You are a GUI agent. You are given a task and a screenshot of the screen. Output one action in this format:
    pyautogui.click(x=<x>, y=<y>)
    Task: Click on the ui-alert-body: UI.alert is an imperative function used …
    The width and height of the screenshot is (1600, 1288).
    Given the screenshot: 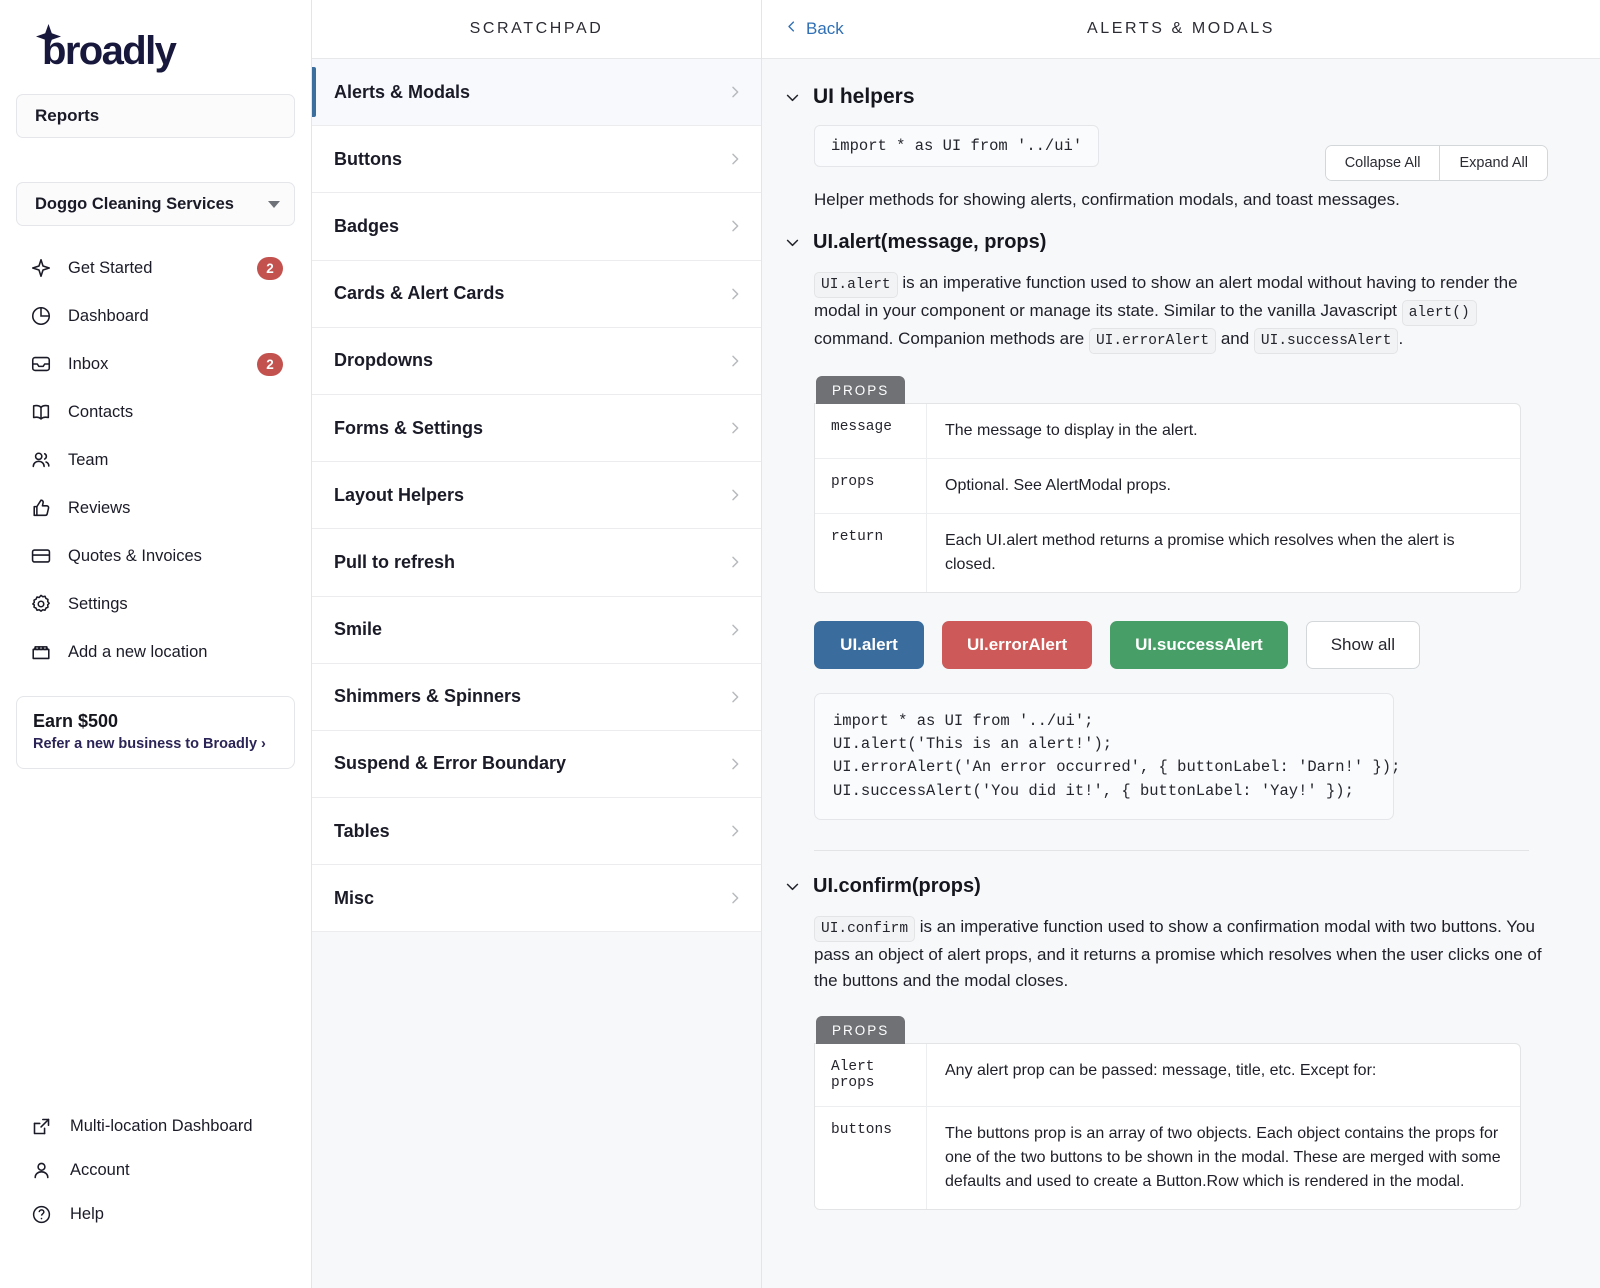 What is the action you would take?
    pyautogui.click(x=1172, y=312)
    